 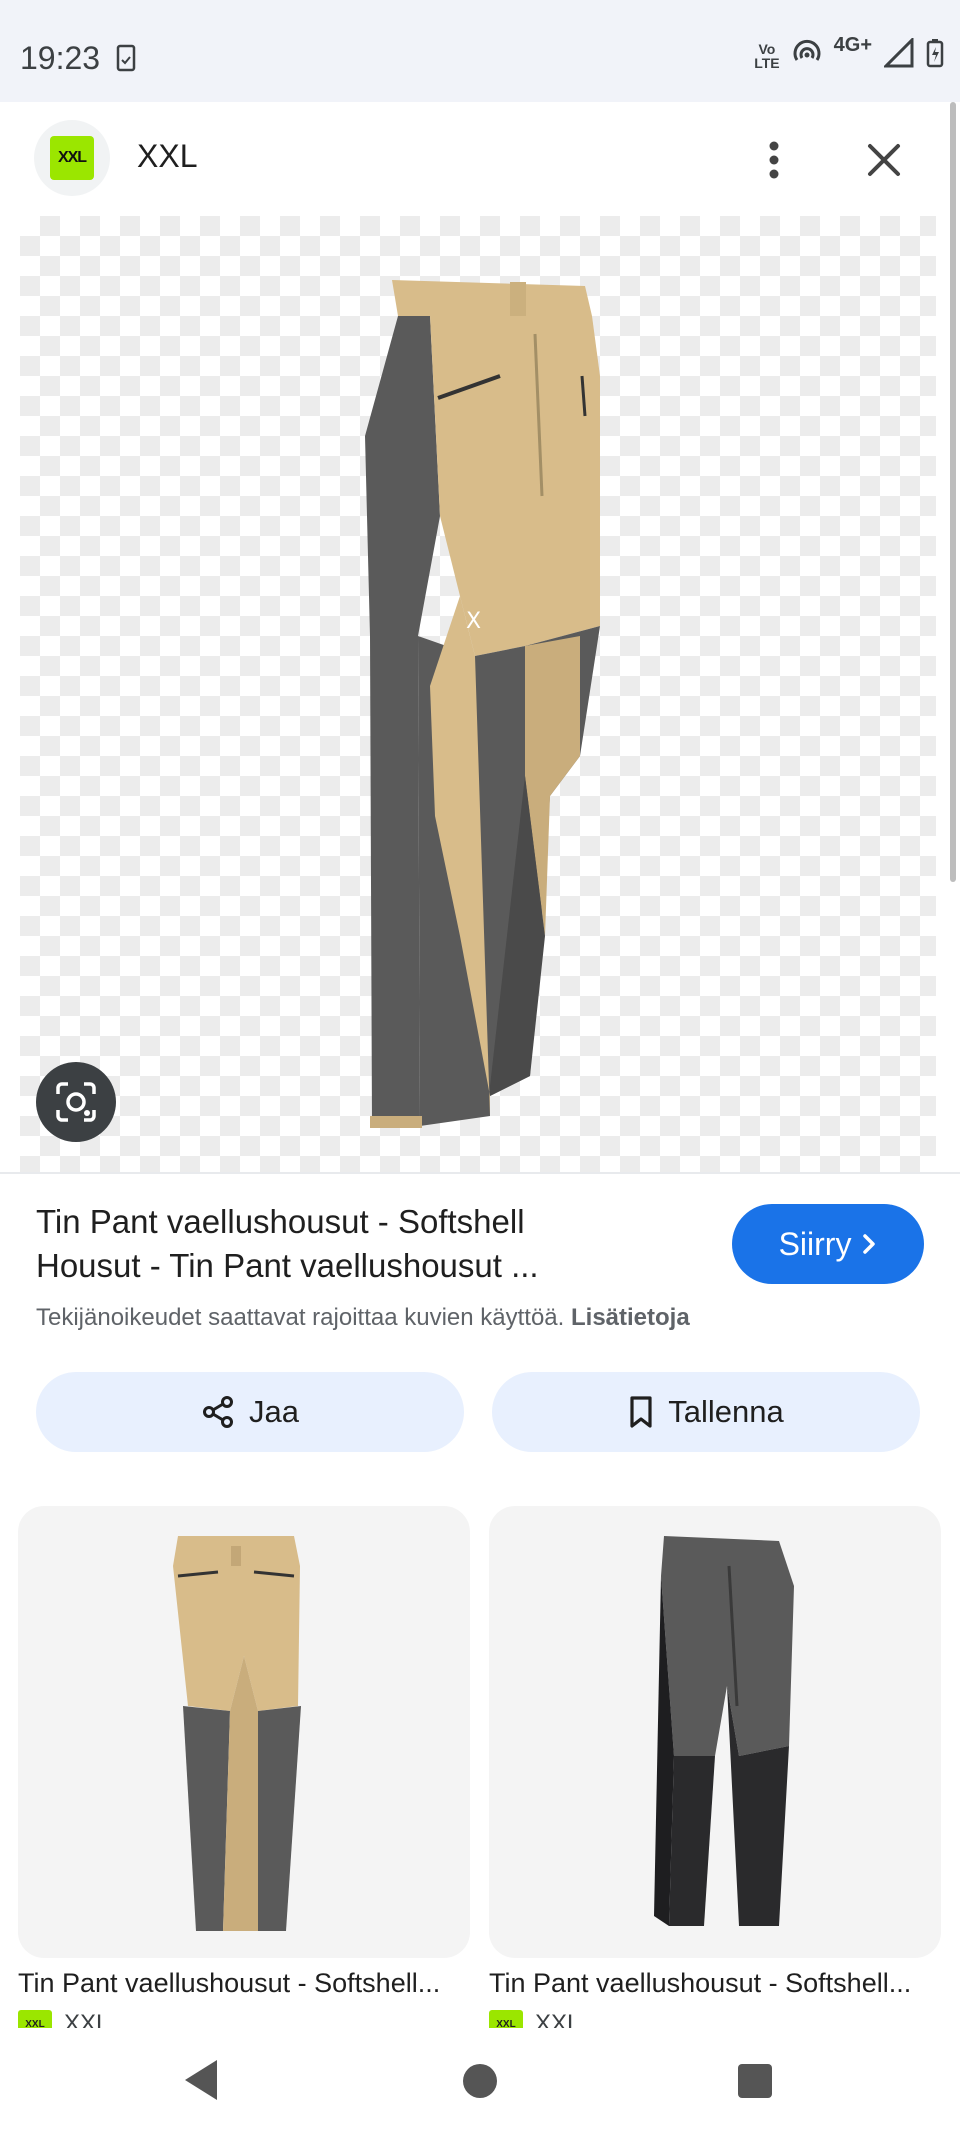 I want to click on lens-search-button, so click(x=76, y=1102).